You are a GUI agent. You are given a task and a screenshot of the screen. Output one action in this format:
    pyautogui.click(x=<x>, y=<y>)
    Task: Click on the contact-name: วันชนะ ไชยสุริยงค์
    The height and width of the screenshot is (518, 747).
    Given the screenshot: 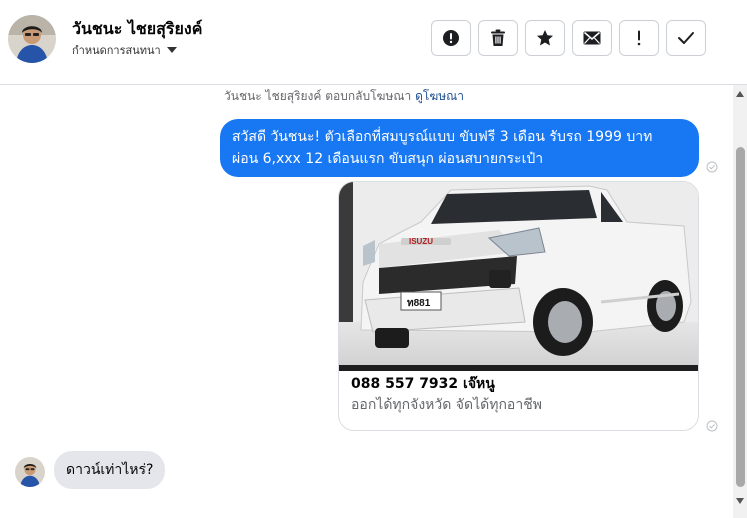 What is the action you would take?
    pyautogui.click(x=137, y=29)
    